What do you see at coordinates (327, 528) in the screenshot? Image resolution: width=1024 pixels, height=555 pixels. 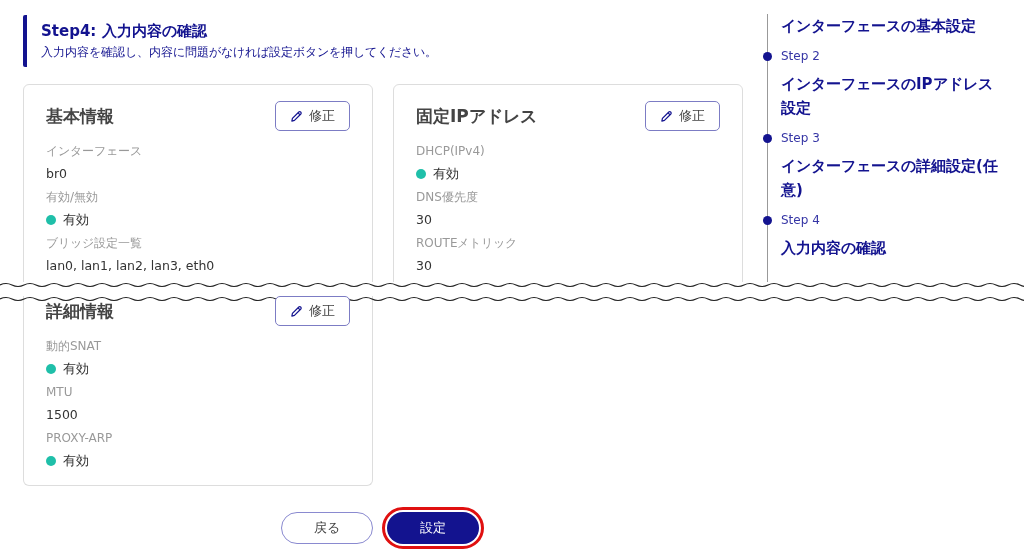 I see `back-button: 戻る` at bounding box center [327, 528].